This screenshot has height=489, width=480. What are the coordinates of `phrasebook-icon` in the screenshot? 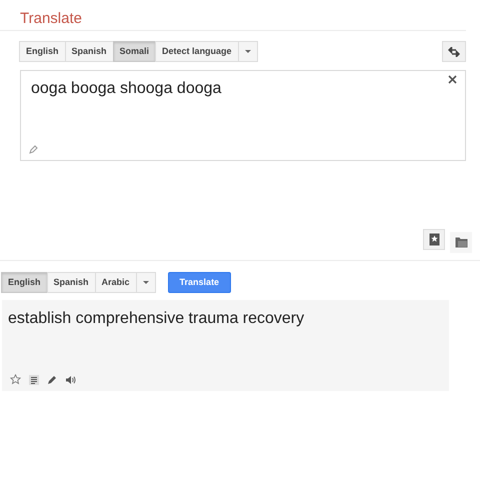 It's located at (434, 239).